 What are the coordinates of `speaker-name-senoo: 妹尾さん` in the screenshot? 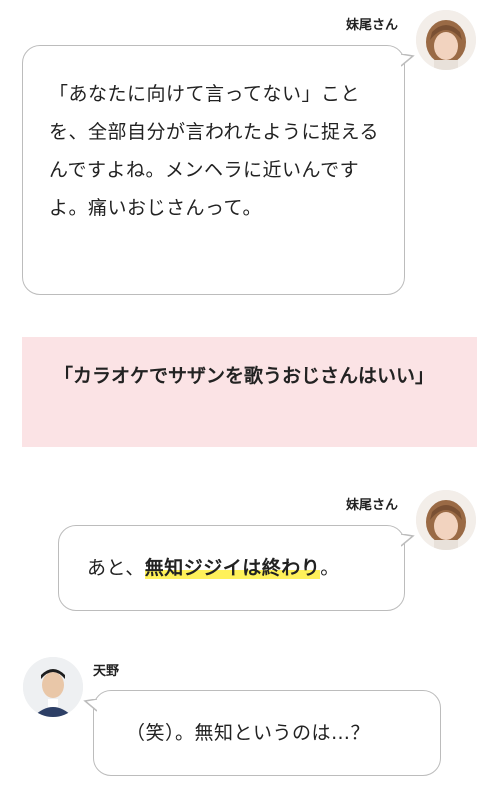 It's located at (372, 25).